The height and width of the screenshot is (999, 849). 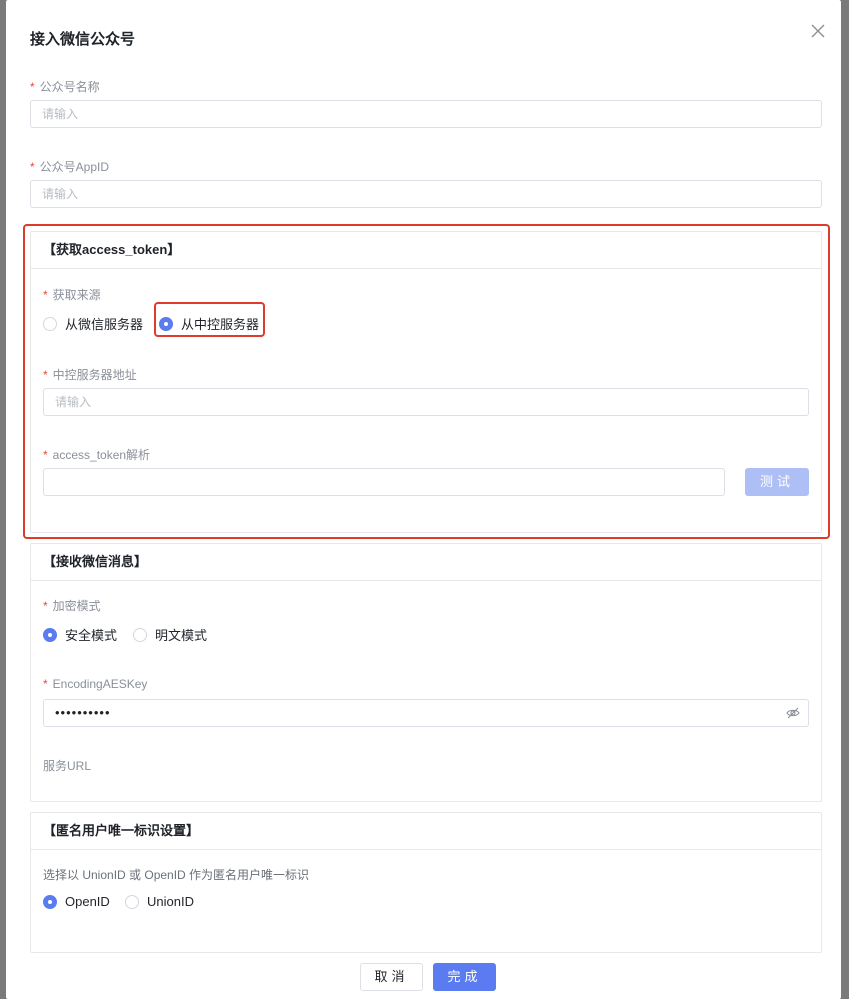 What do you see at coordinates (67, 766) in the screenshot?
I see `service-url-label: 服务URL` at bounding box center [67, 766].